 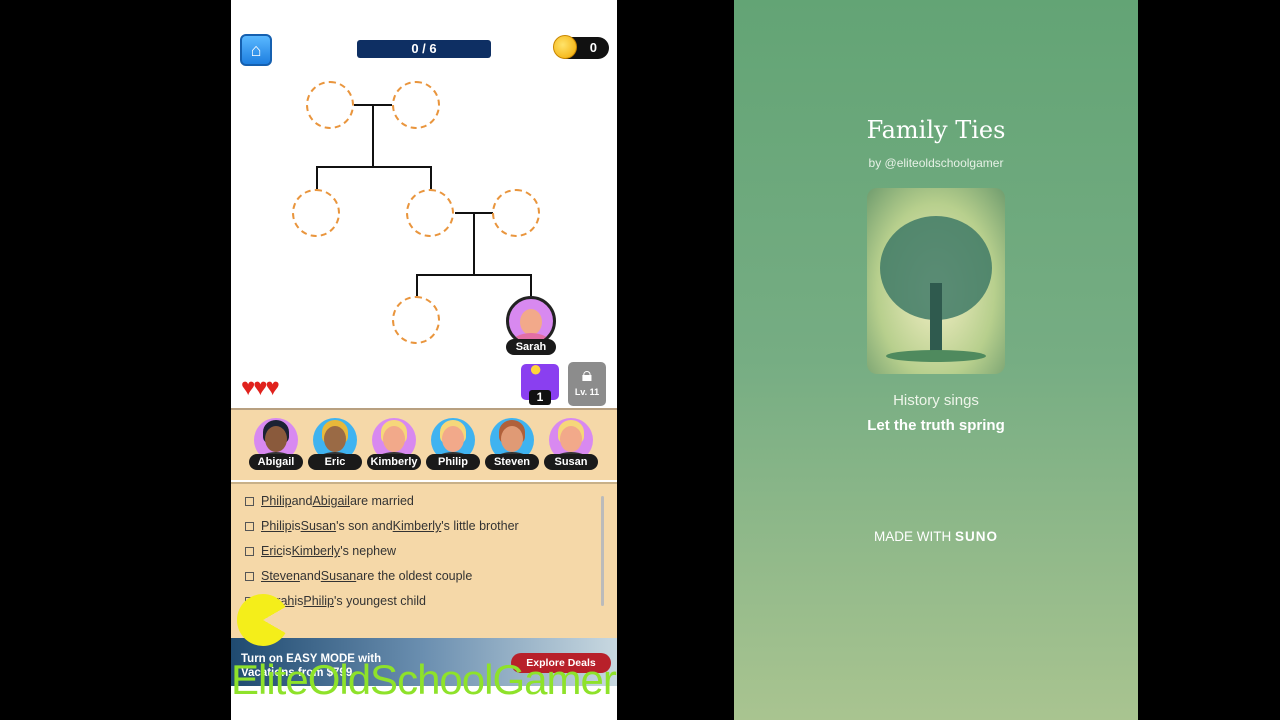 I want to click on clue-text: 's little brother, so click(x=480, y=526).